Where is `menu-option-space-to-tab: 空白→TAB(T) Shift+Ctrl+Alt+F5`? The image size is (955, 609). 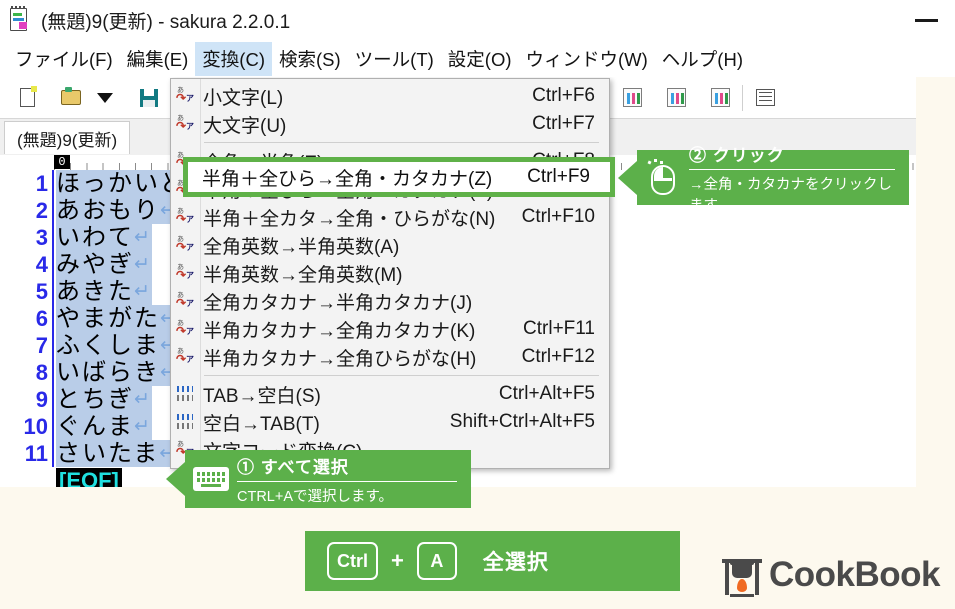 menu-option-space-to-tab: 空白→TAB(T) Shift+Ctrl+Alt+F5 is located at coordinates (390, 422).